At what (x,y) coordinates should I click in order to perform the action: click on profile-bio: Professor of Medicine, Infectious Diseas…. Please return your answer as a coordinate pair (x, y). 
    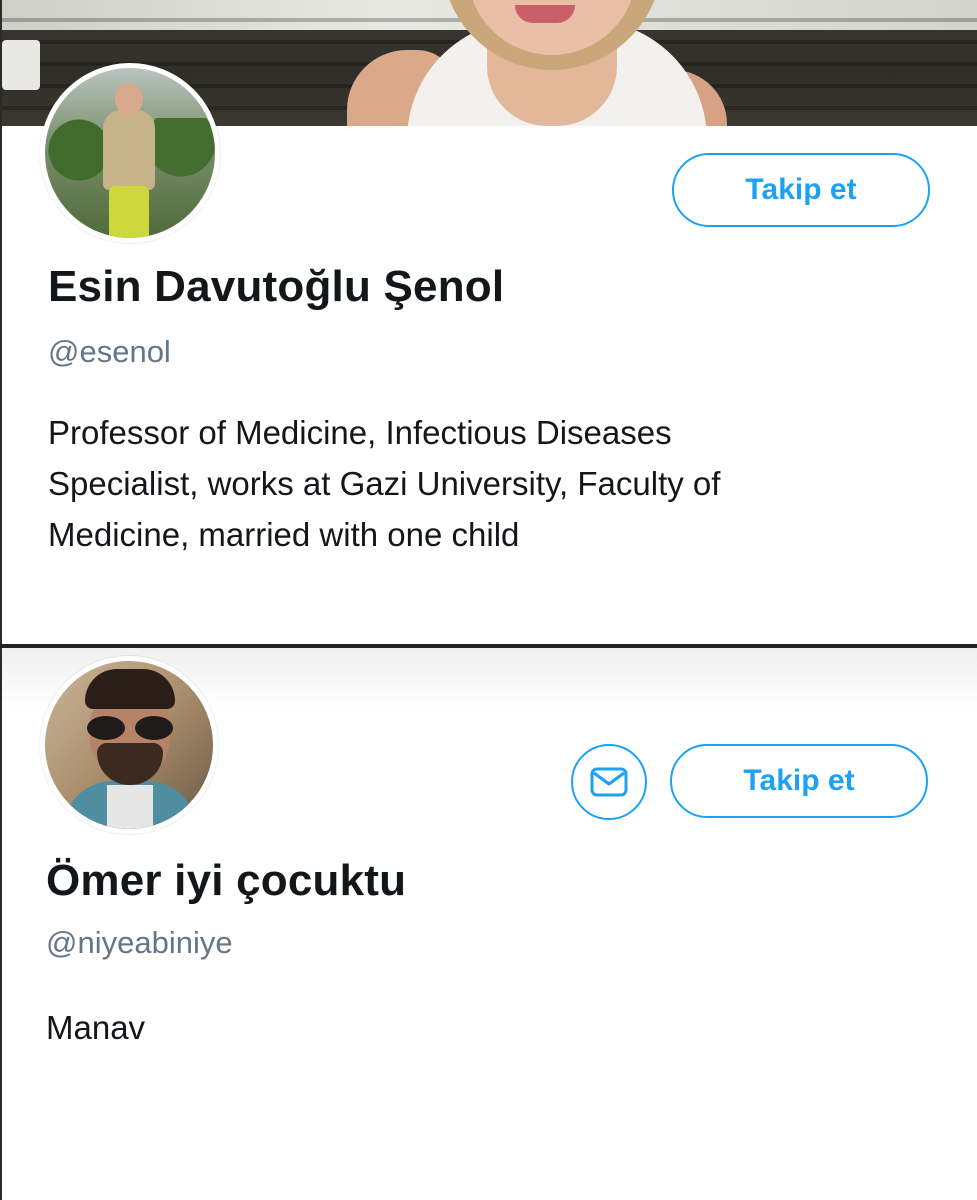
    Looking at the image, I should click on (488, 483).